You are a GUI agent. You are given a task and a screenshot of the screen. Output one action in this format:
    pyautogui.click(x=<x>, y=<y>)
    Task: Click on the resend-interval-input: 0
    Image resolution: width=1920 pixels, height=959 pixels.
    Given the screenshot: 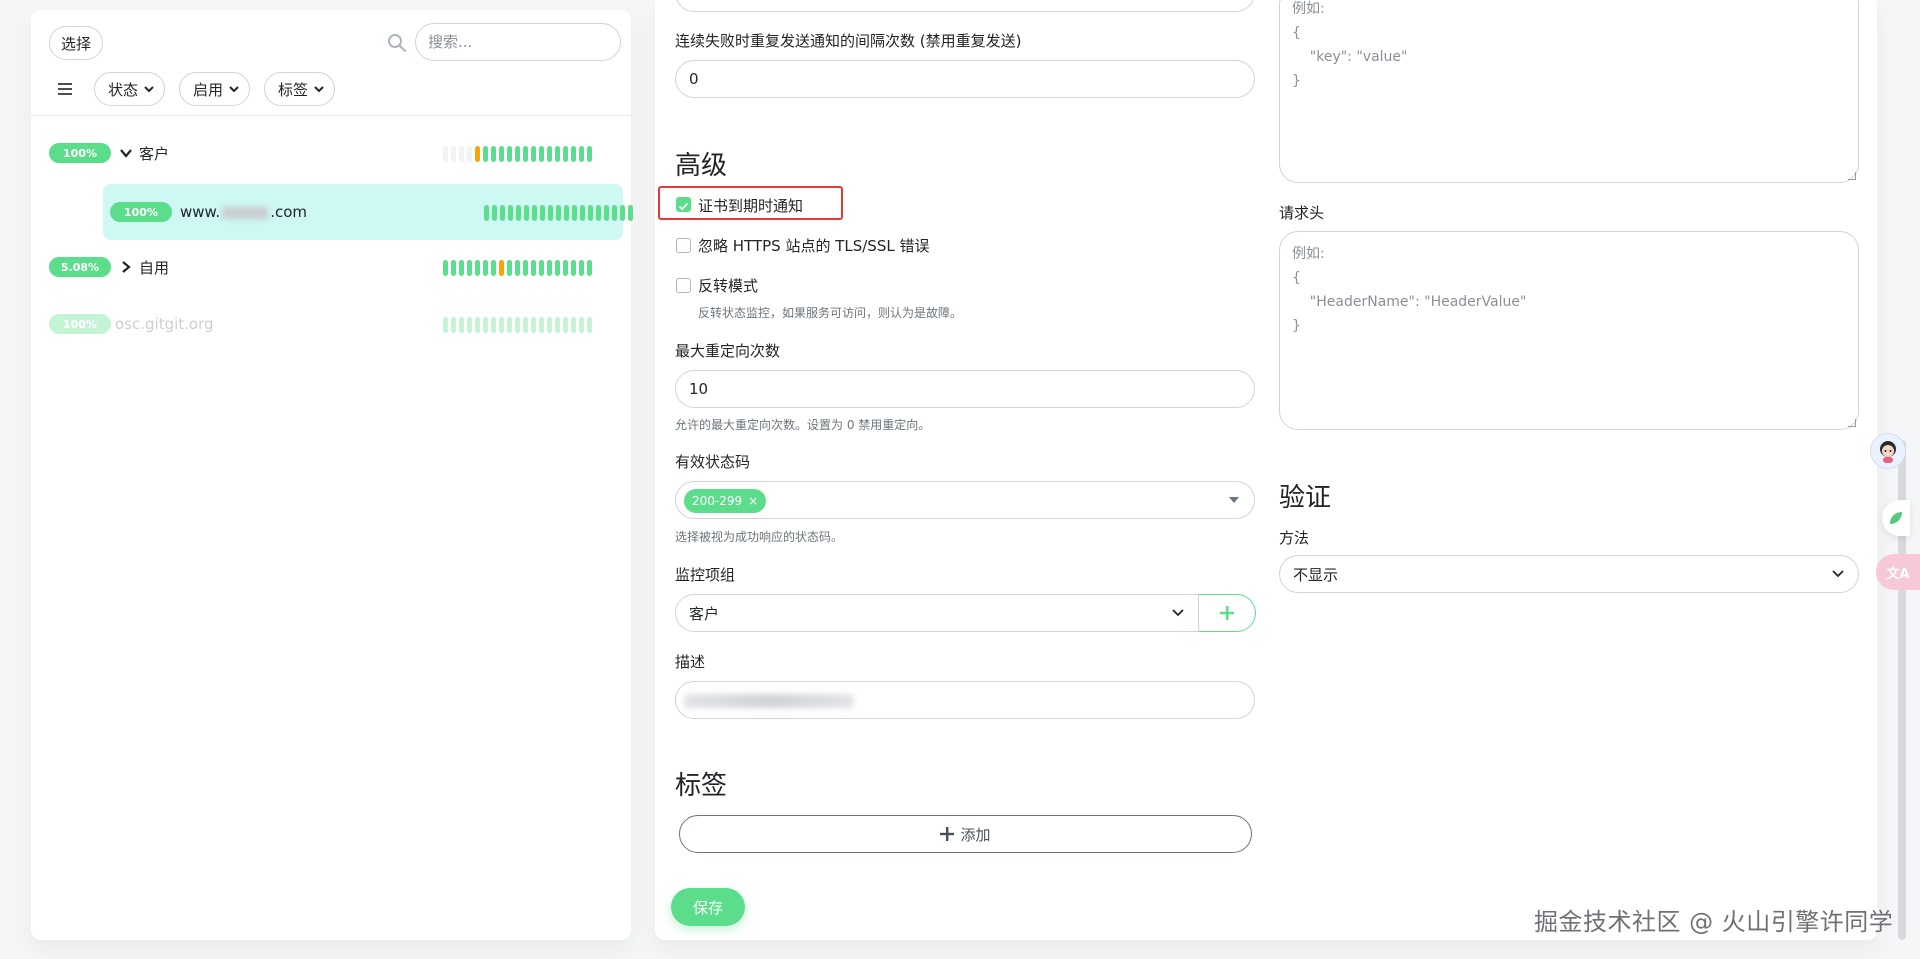 What is the action you would take?
    pyautogui.click(x=965, y=79)
    